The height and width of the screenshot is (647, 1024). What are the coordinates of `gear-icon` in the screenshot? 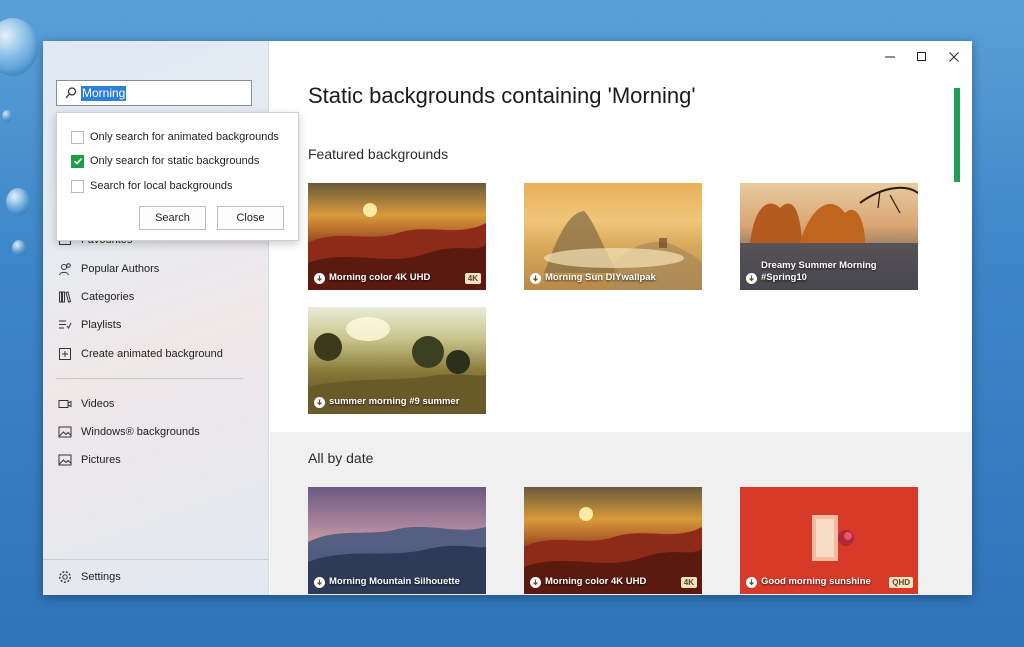 It's located at (65, 577).